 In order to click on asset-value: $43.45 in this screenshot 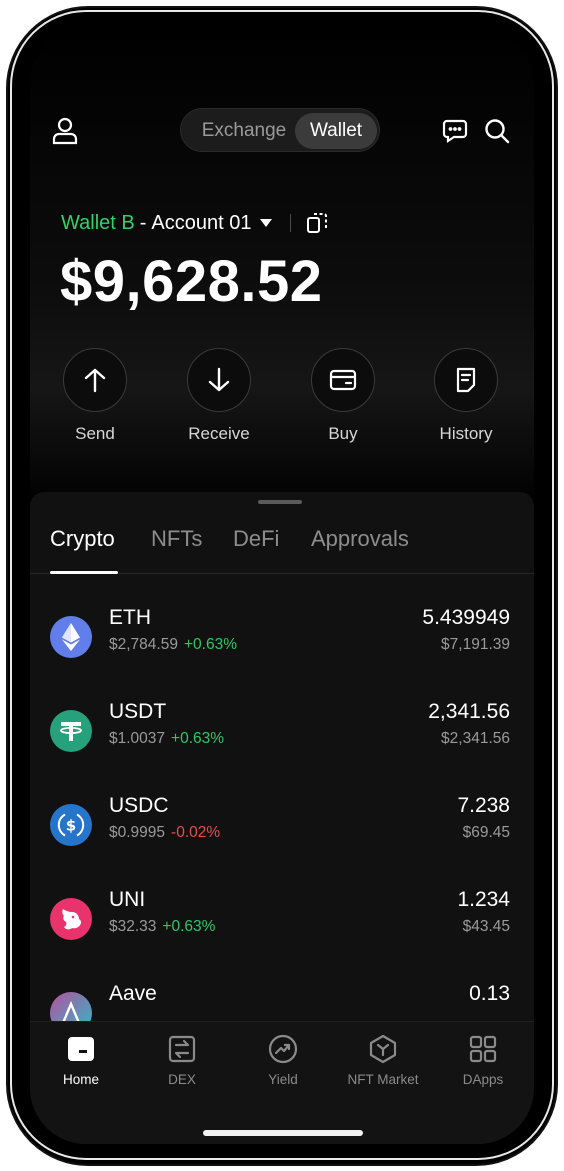, I will do `click(486, 926)`.